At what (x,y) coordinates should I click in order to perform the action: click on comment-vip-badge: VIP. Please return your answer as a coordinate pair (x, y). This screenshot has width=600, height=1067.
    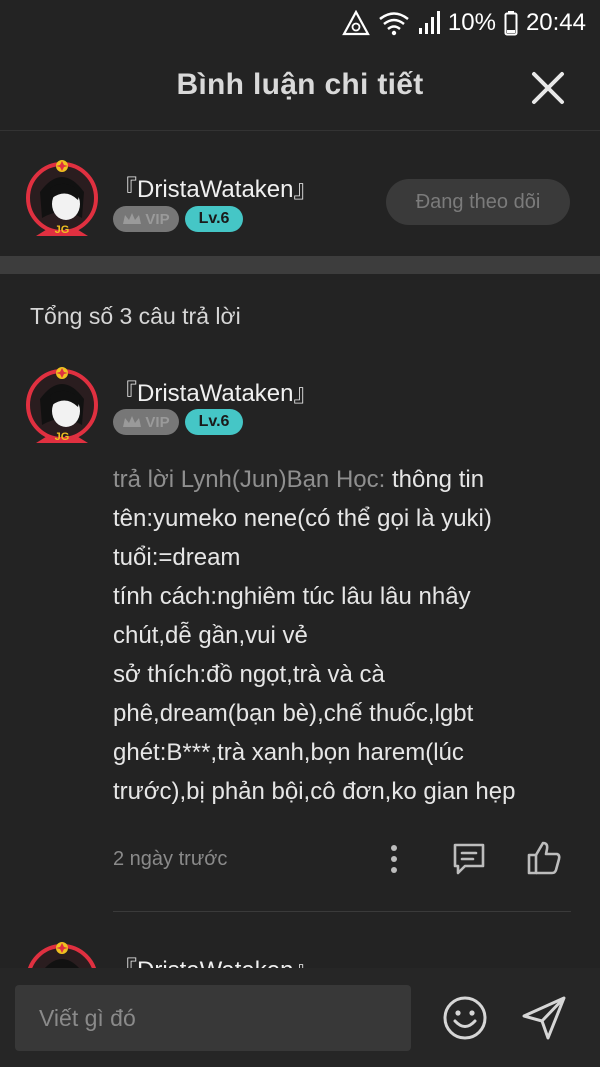
    Looking at the image, I should click on (146, 422).